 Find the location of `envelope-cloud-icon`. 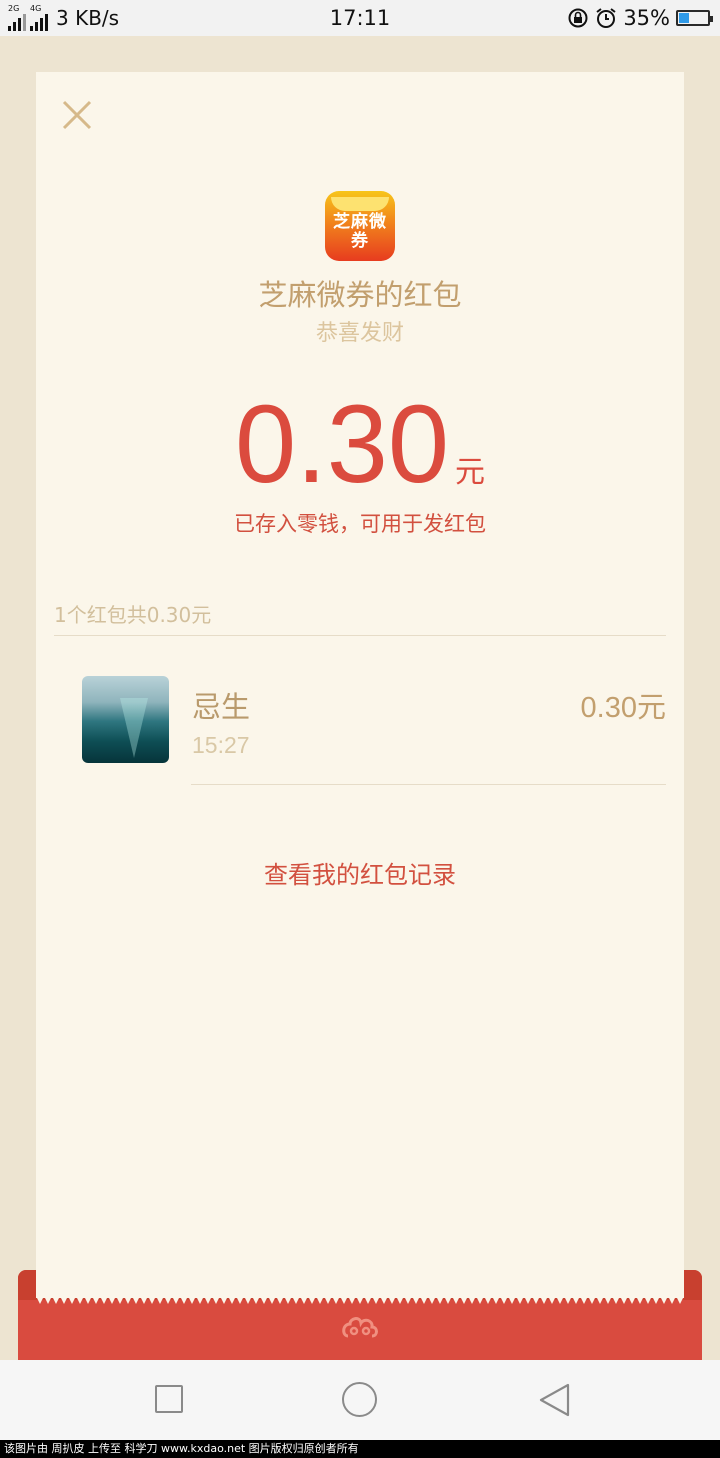

envelope-cloud-icon is located at coordinates (360, 1327).